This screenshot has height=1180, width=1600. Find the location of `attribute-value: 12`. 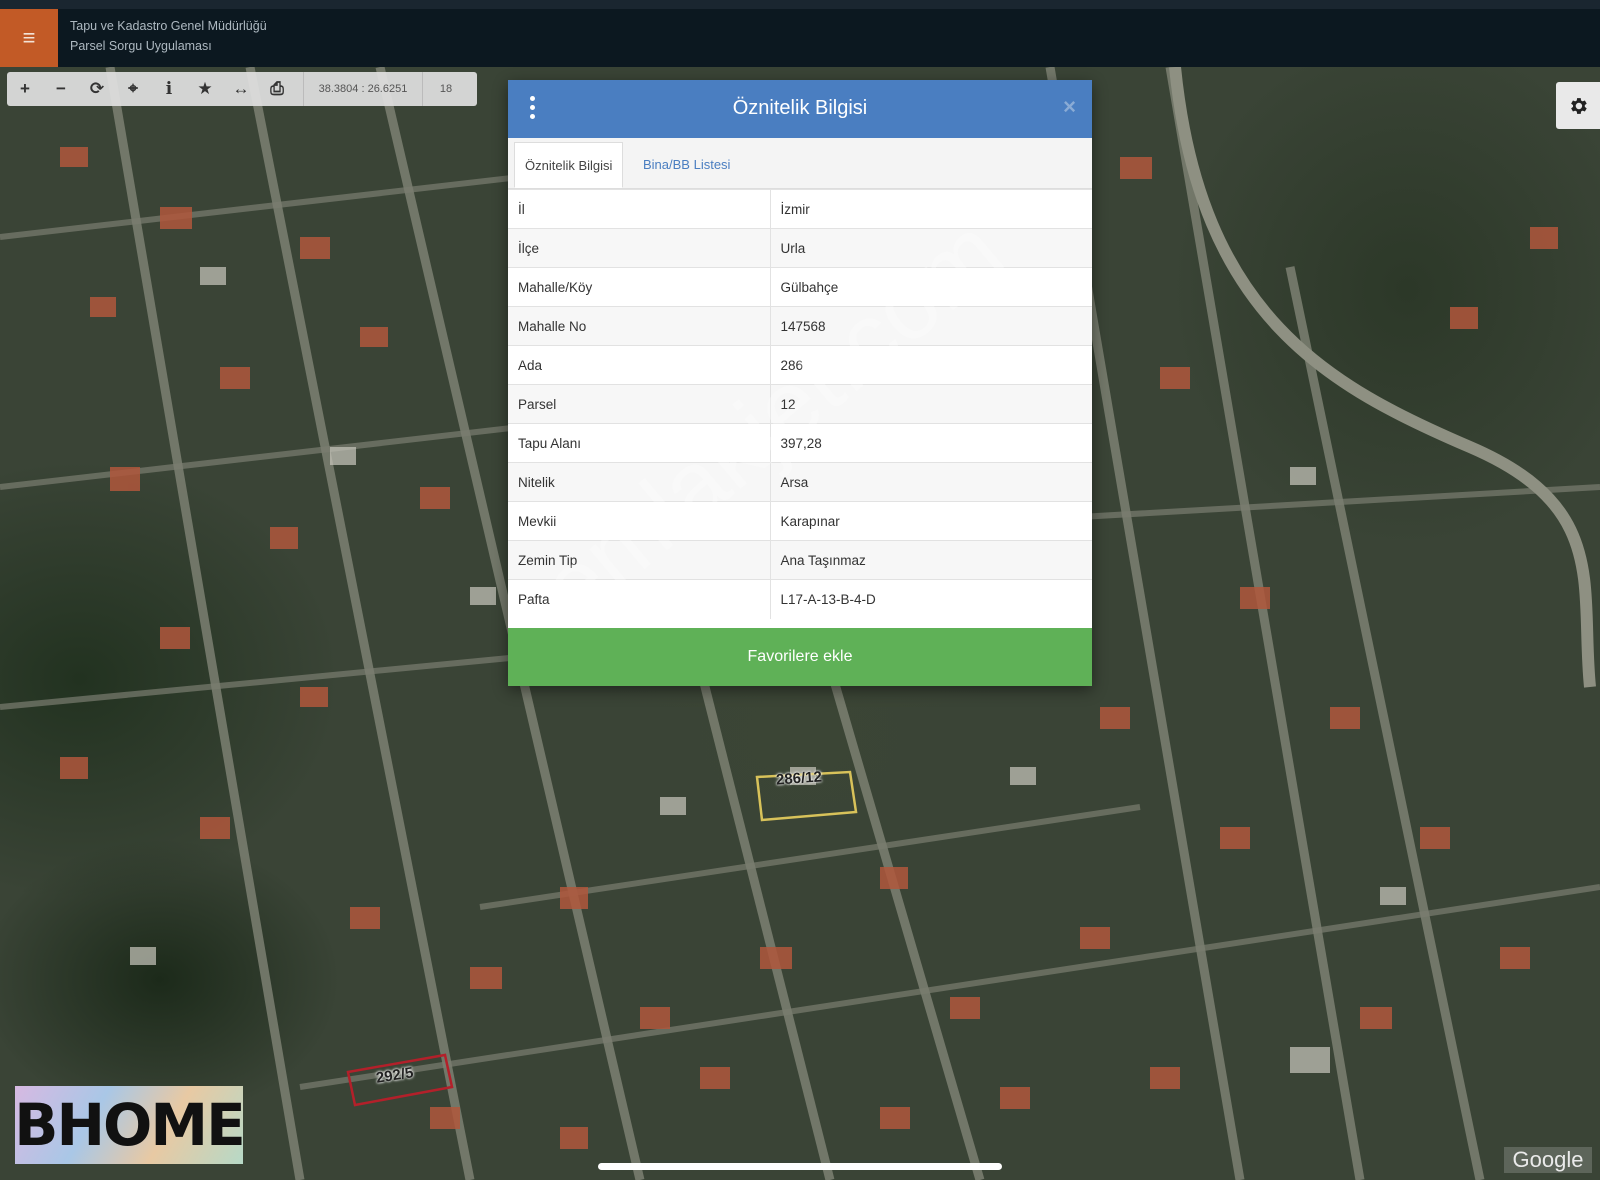

attribute-value: 12 is located at coordinates (931, 404).